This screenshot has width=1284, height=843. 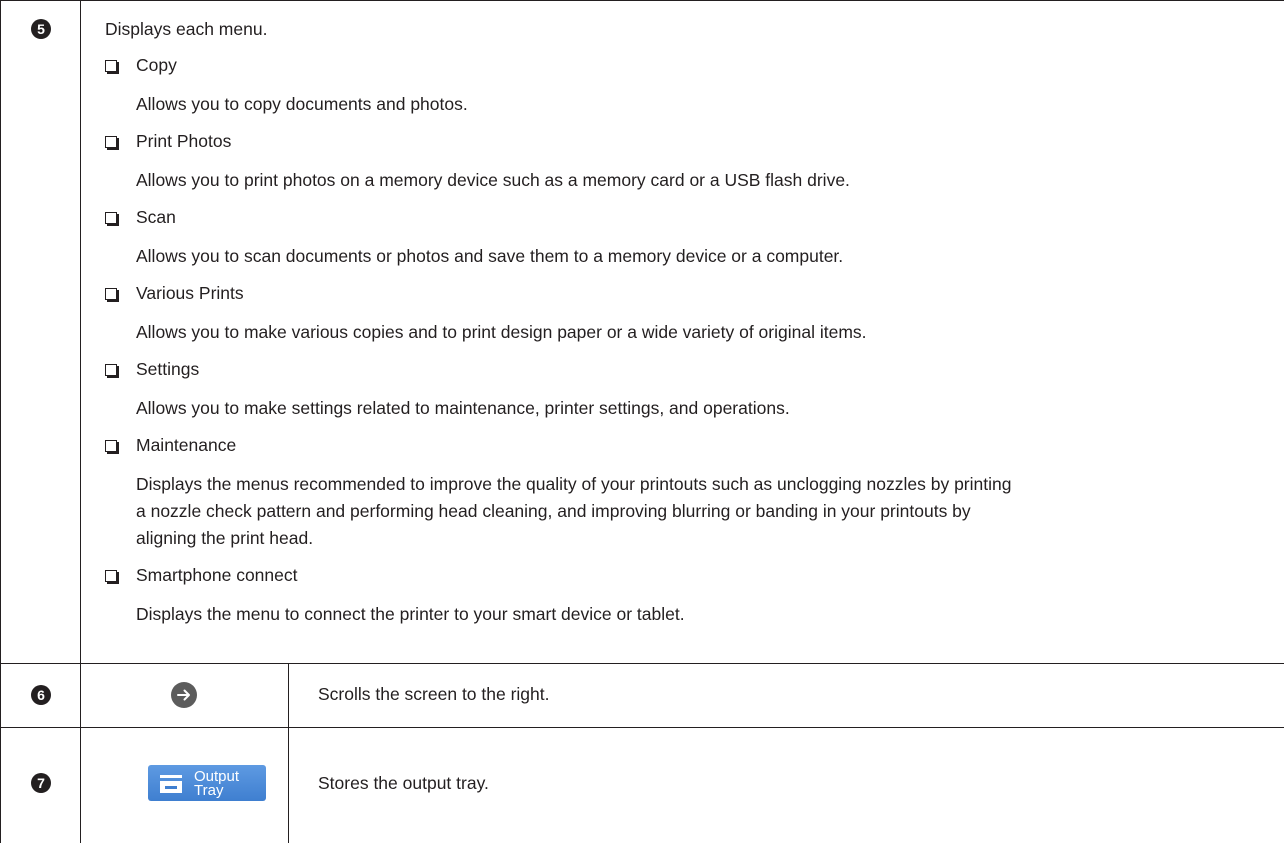 What do you see at coordinates (184, 141) in the screenshot?
I see `menu-item-print-photos: Print Photos` at bounding box center [184, 141].